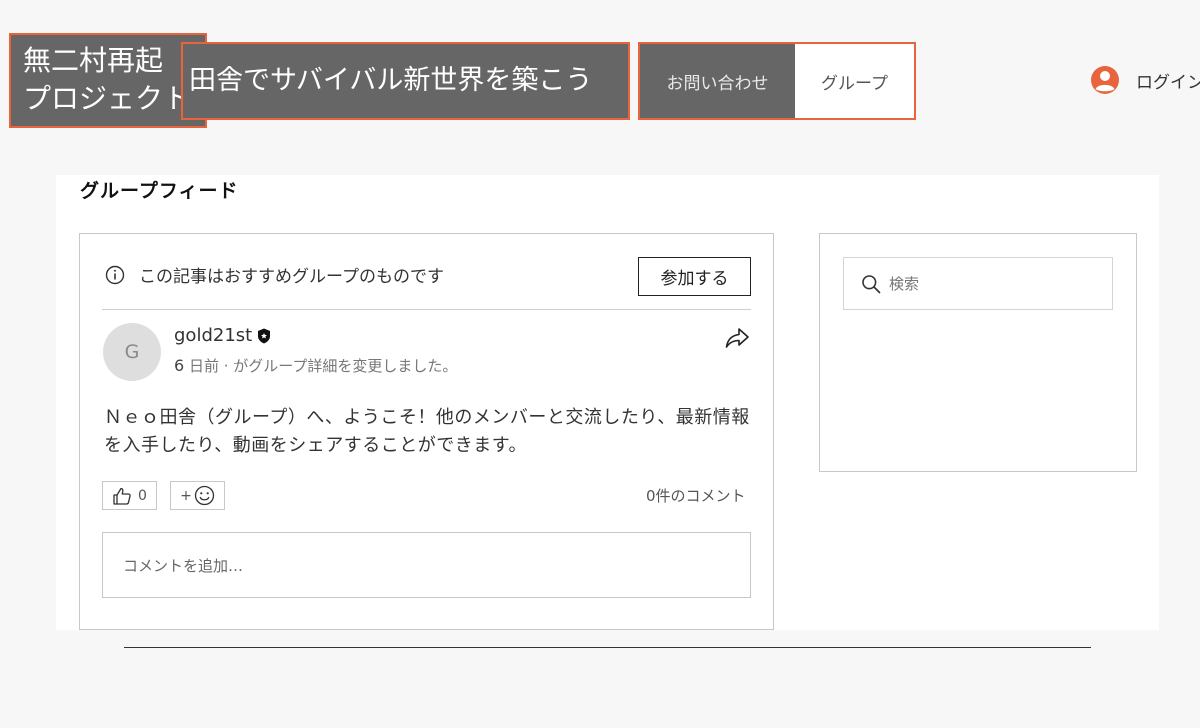 The height and width of the screenshot is (728, 1200). I want to click on site-tagline: 田舎でサバイバル新世界を築こう, so click(405, 81).